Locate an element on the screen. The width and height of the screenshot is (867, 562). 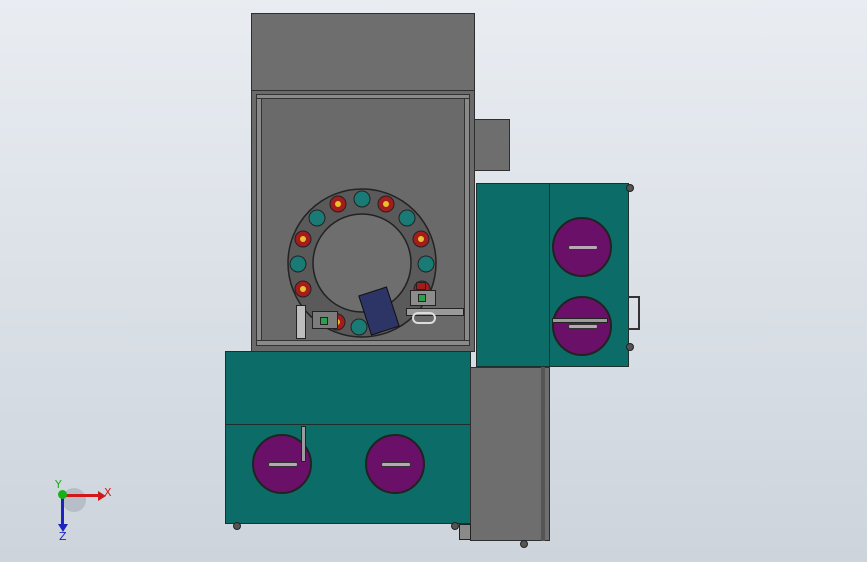
top-cover is located at coordinates (363, 52).